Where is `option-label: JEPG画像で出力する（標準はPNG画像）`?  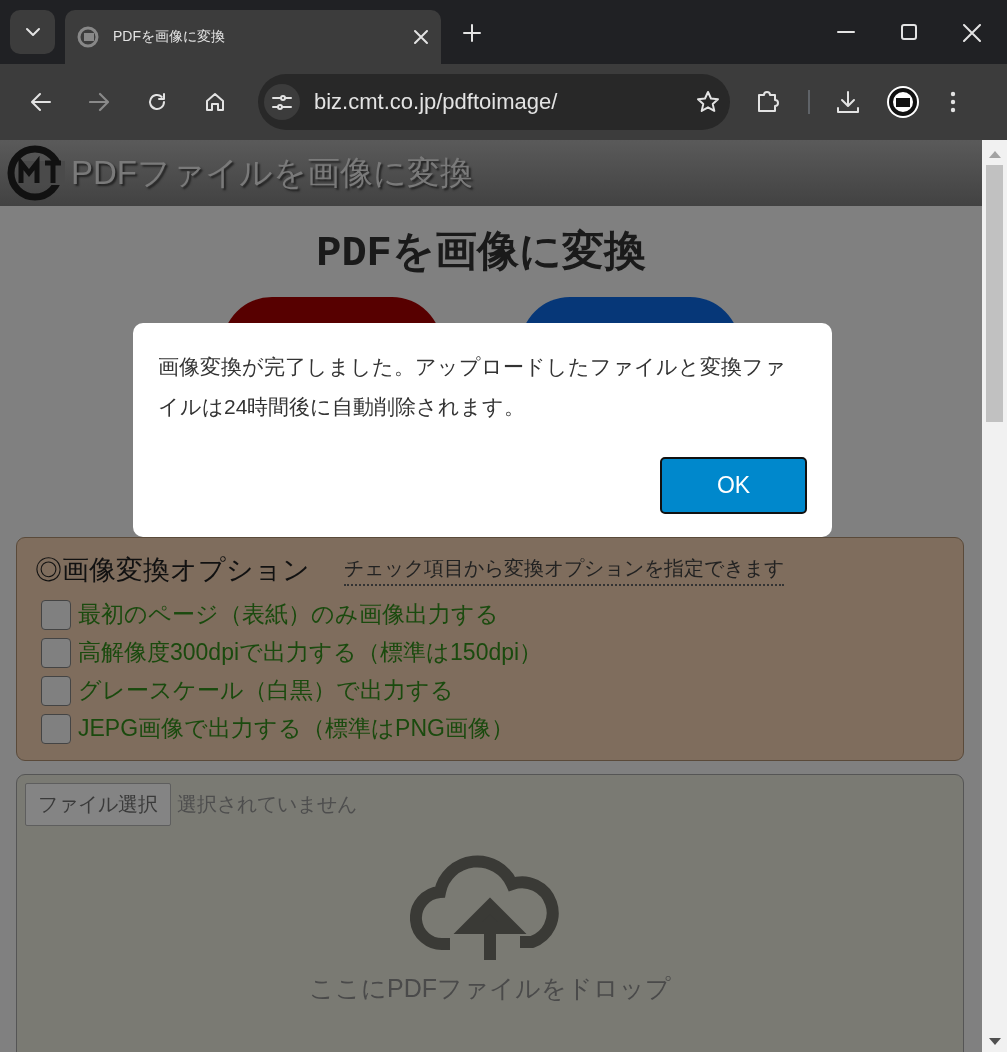
option-label: JEPG画像で出力する（標準はPNG画像） is located at coordinates (296, 728).